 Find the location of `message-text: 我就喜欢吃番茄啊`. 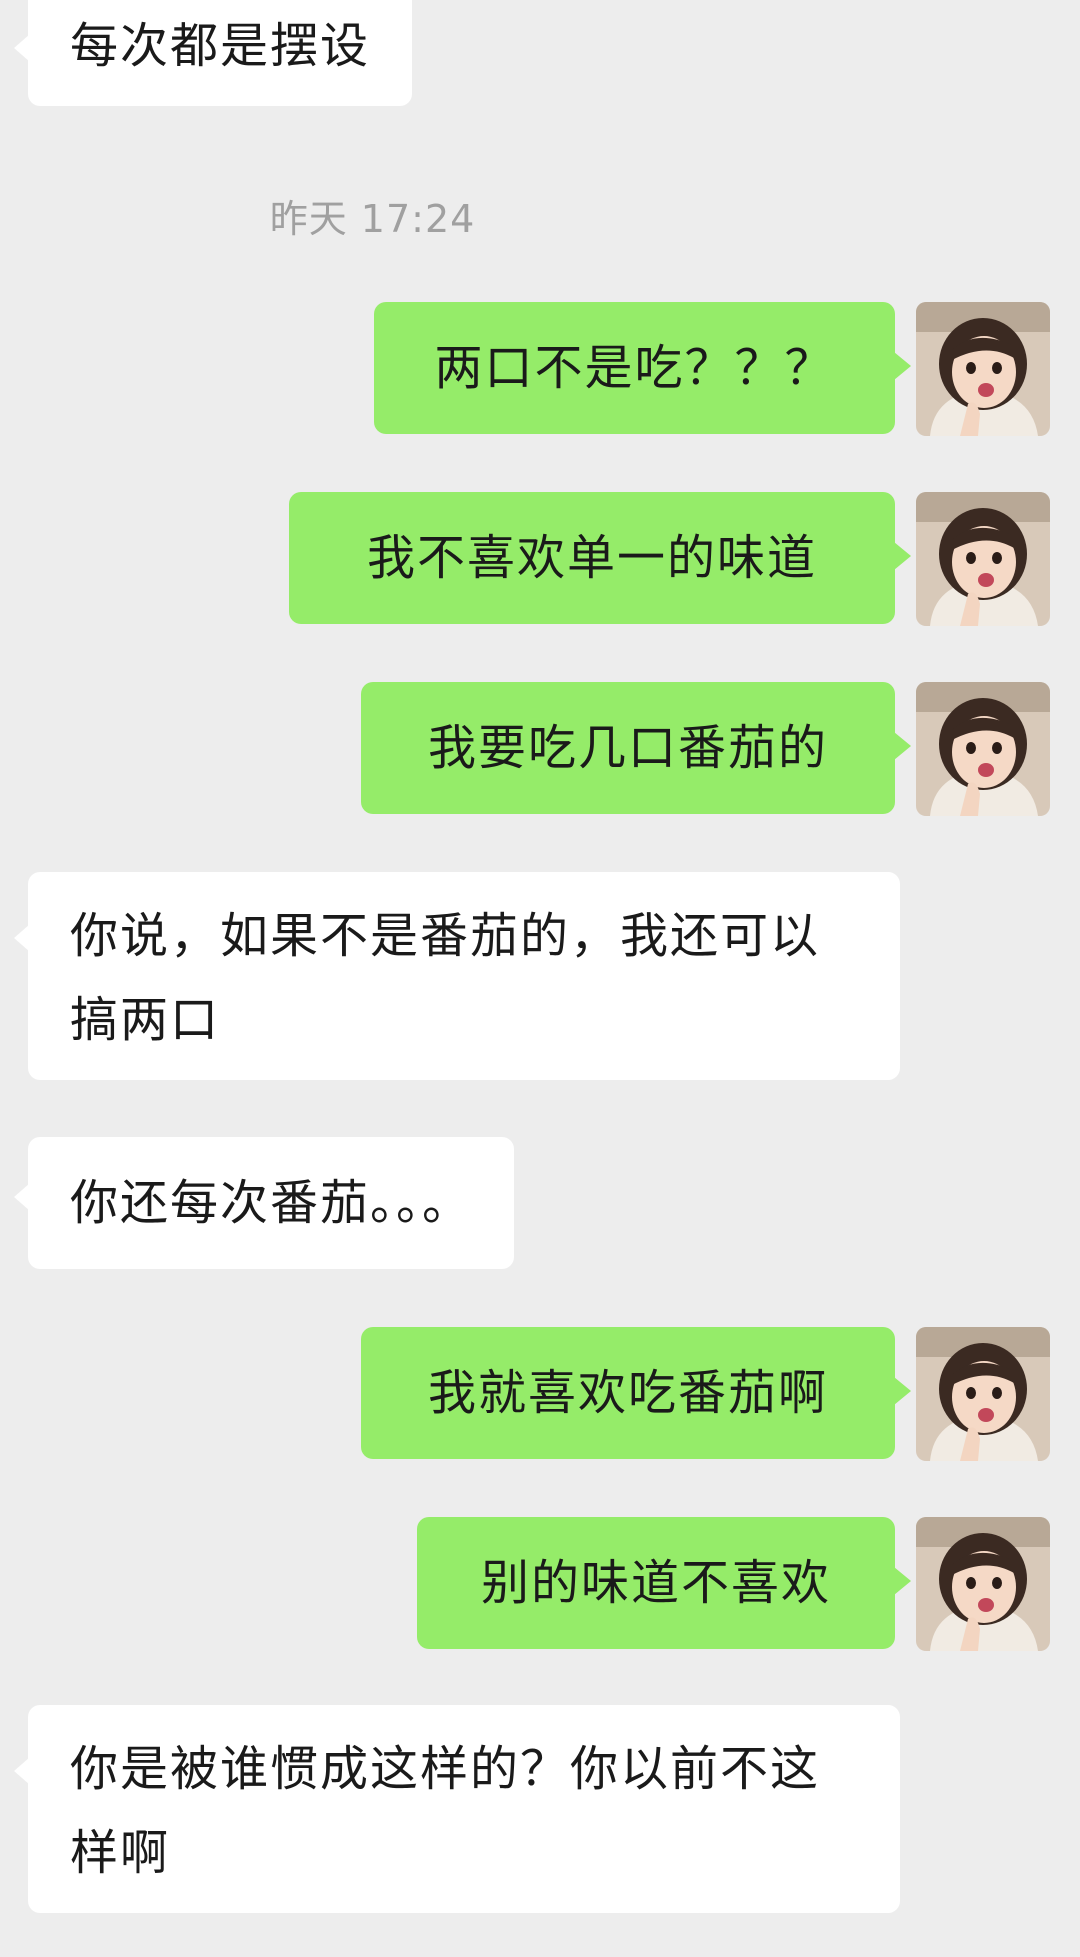

message-text: 我就喜欢吃番茄啊 is located at coordinates (627, 1393).